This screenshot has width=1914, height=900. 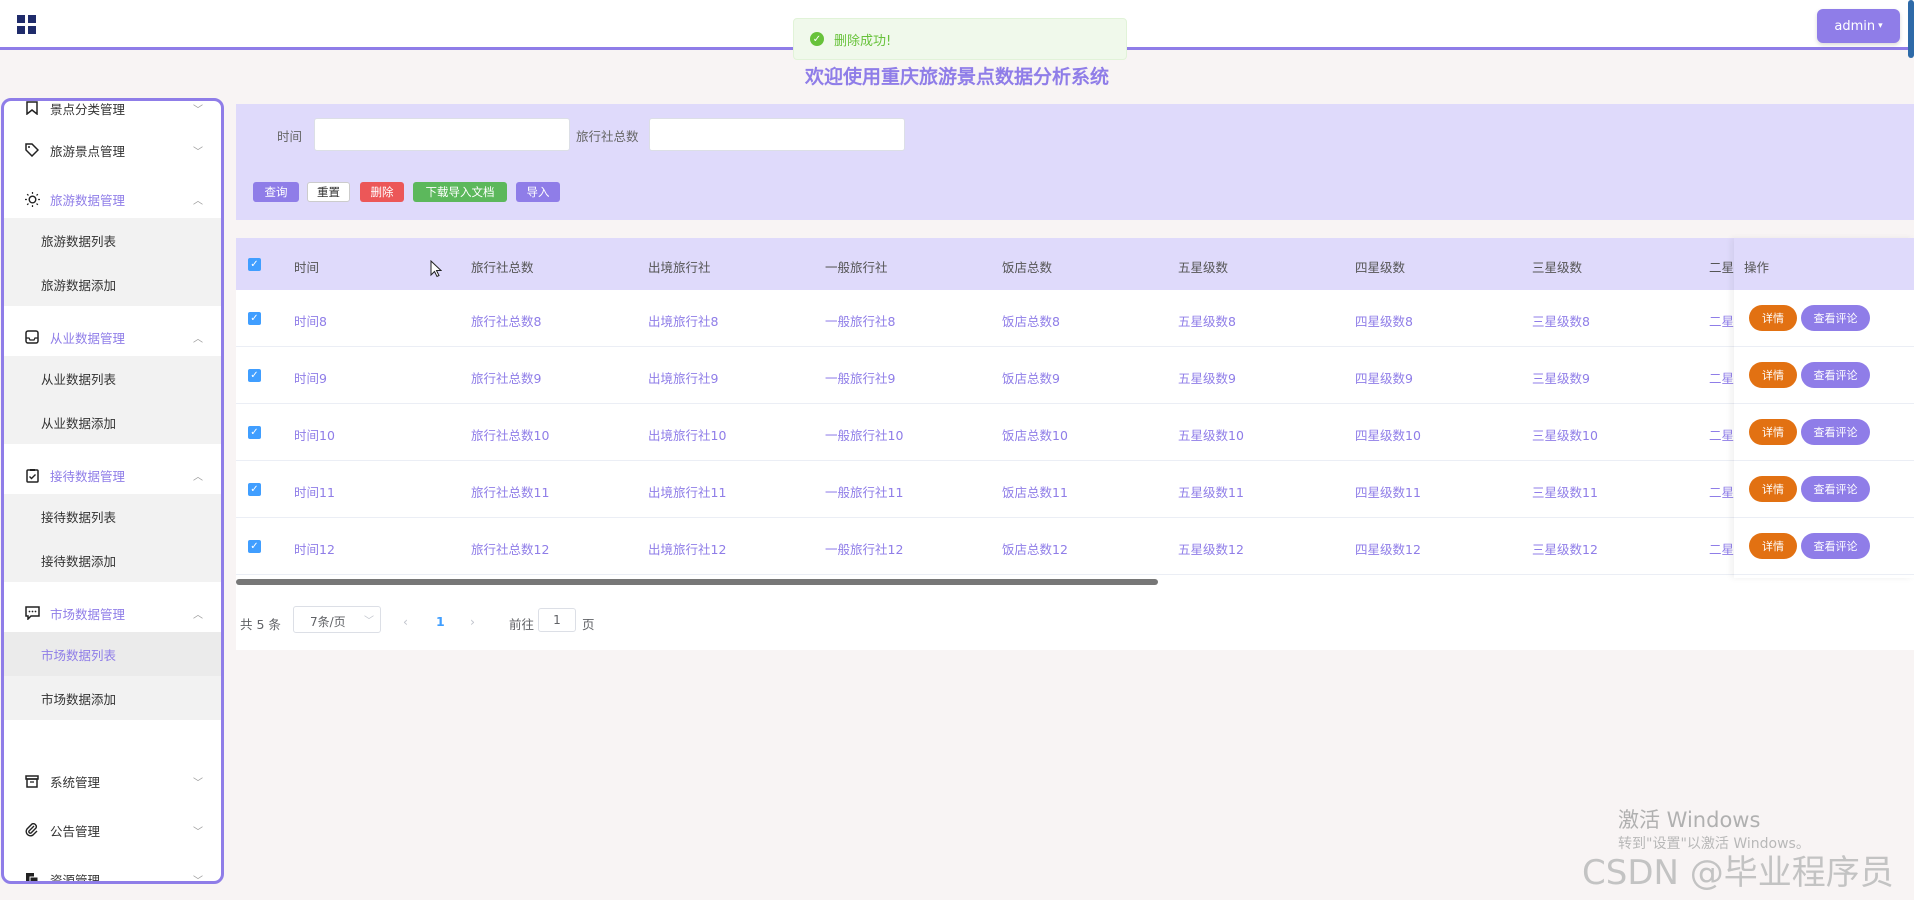 What do you see at coordinates (112, 870) in the screenshot?
I see `sidebar-item-resource: 资源管理 ﹀` at bounding box center [112, 870].